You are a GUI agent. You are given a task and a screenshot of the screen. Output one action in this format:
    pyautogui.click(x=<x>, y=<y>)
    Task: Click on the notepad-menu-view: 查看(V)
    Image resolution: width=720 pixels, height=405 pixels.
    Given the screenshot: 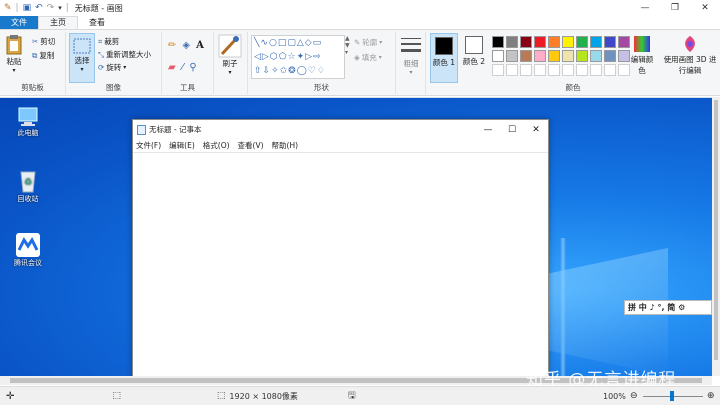 What is the action you would take?
    pyautogui.click(x=251, y=145)
    